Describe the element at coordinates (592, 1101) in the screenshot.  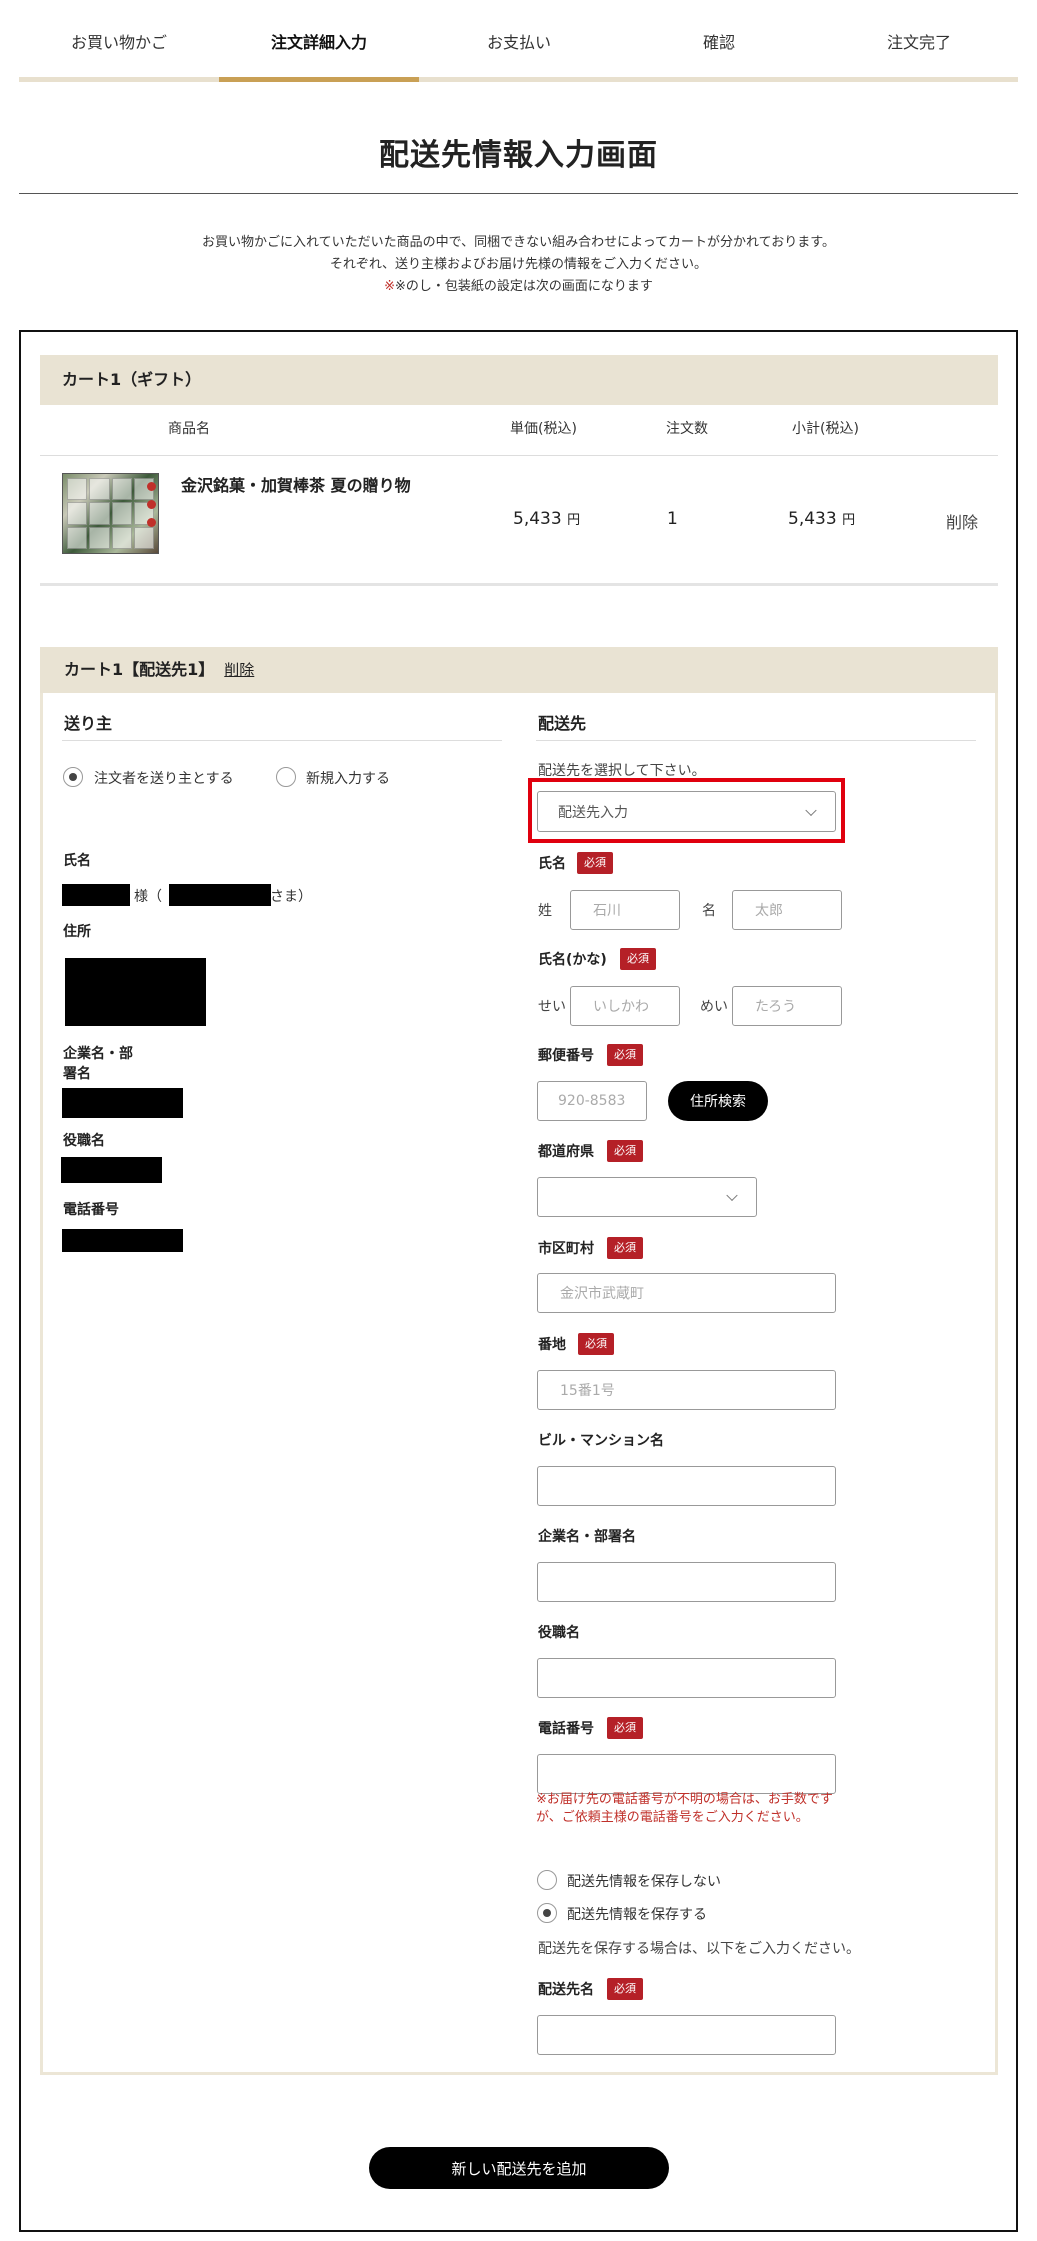
I see `postal-input: 920-8583` at that location.